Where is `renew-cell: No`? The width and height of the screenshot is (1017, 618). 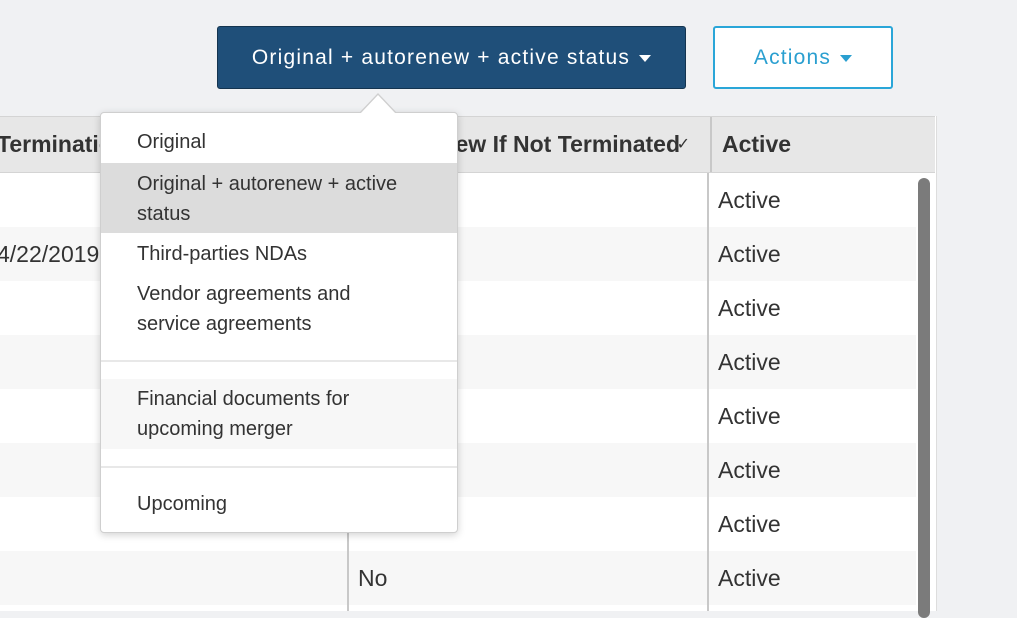 renew-cell: No is located at coordinates (373, 578).